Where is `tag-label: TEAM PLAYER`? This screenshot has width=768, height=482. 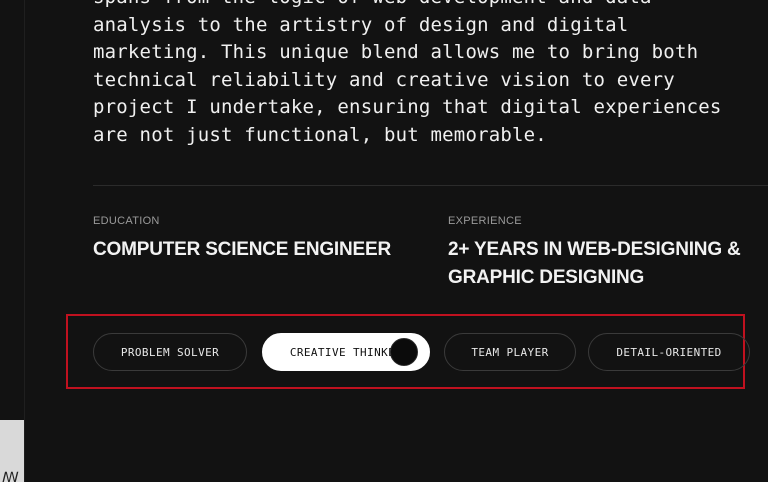
tag-label: TEAM PLAYER is located at coordinates (510, 352).